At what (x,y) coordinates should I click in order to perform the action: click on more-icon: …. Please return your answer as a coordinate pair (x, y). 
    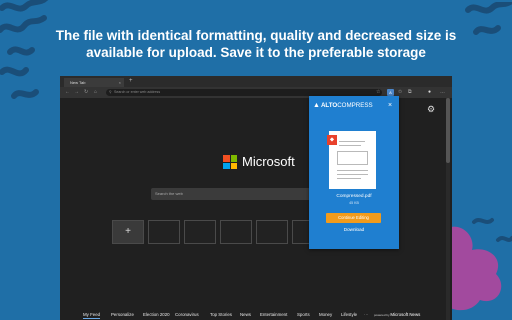
    Looking at the image, I should click on (442, 92).